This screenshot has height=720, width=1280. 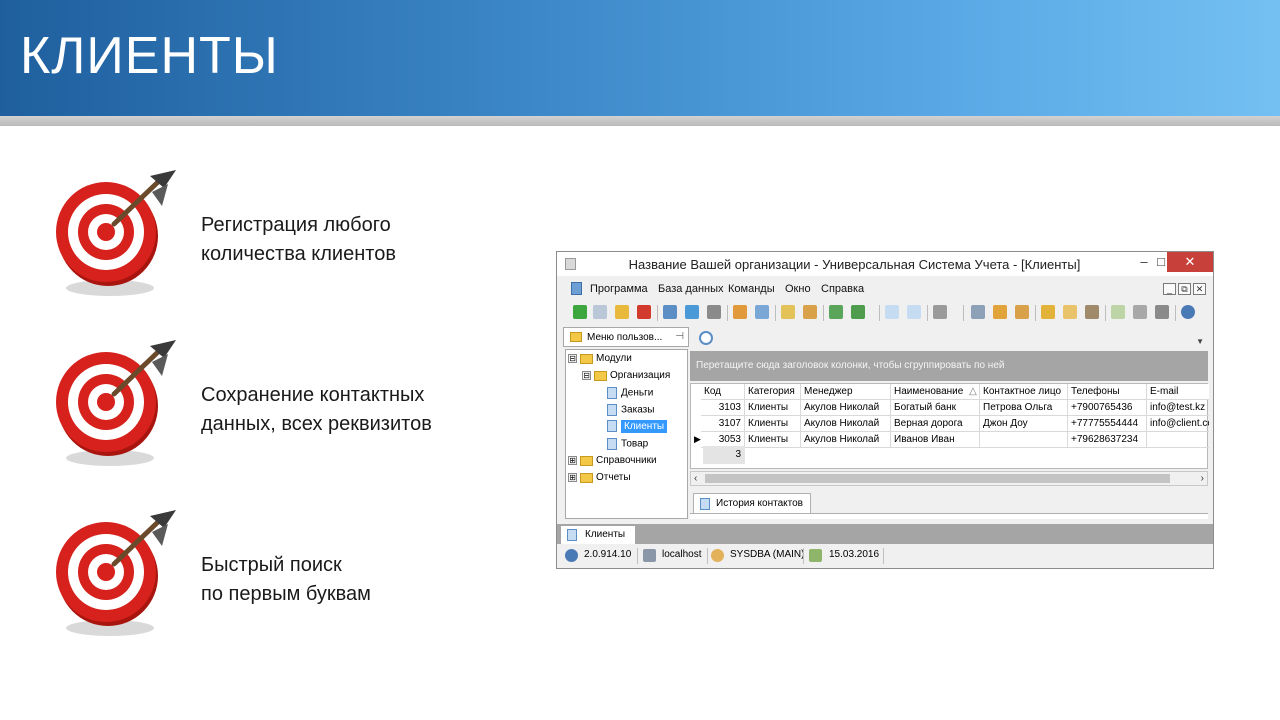 What do you see at coordinates (724, 455) in the screenshot?
I see `record-count: 3` at bounding box center [724, 455].